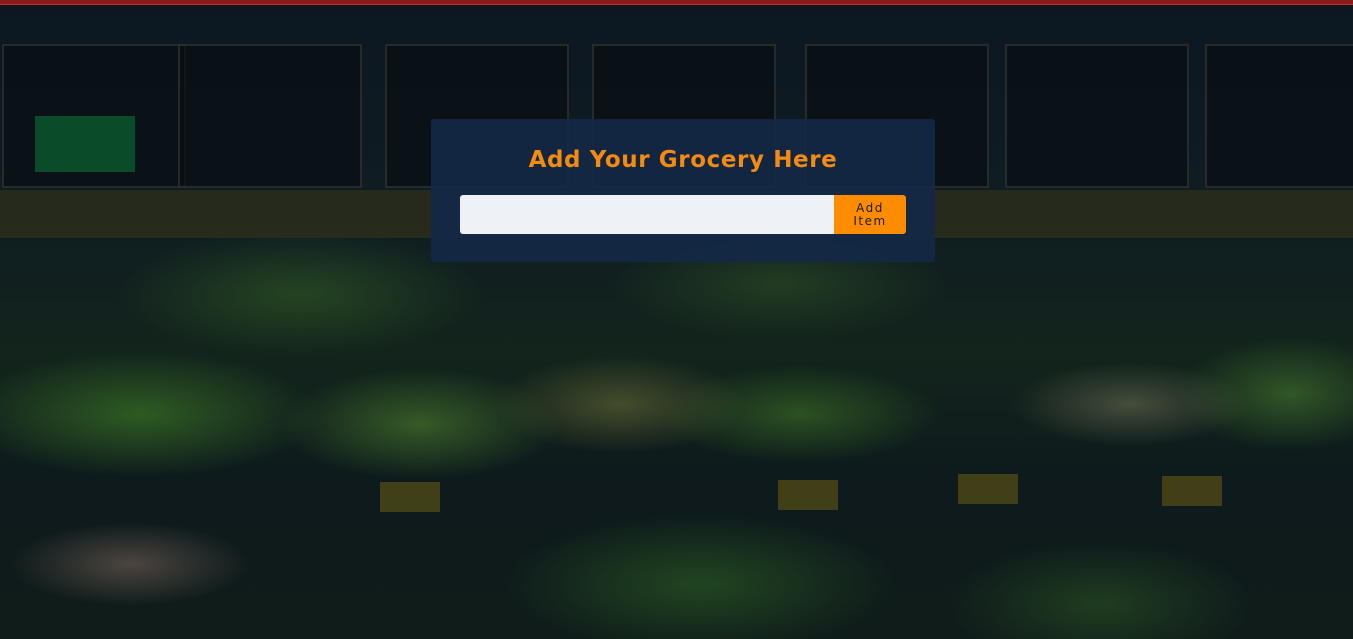 This screenshot has height=639, width=1353. What do you see at coordinates (683, 160) in the screenshot?
I see `form-title: Add Your Grocery Here` at bounding box center [683, 160].